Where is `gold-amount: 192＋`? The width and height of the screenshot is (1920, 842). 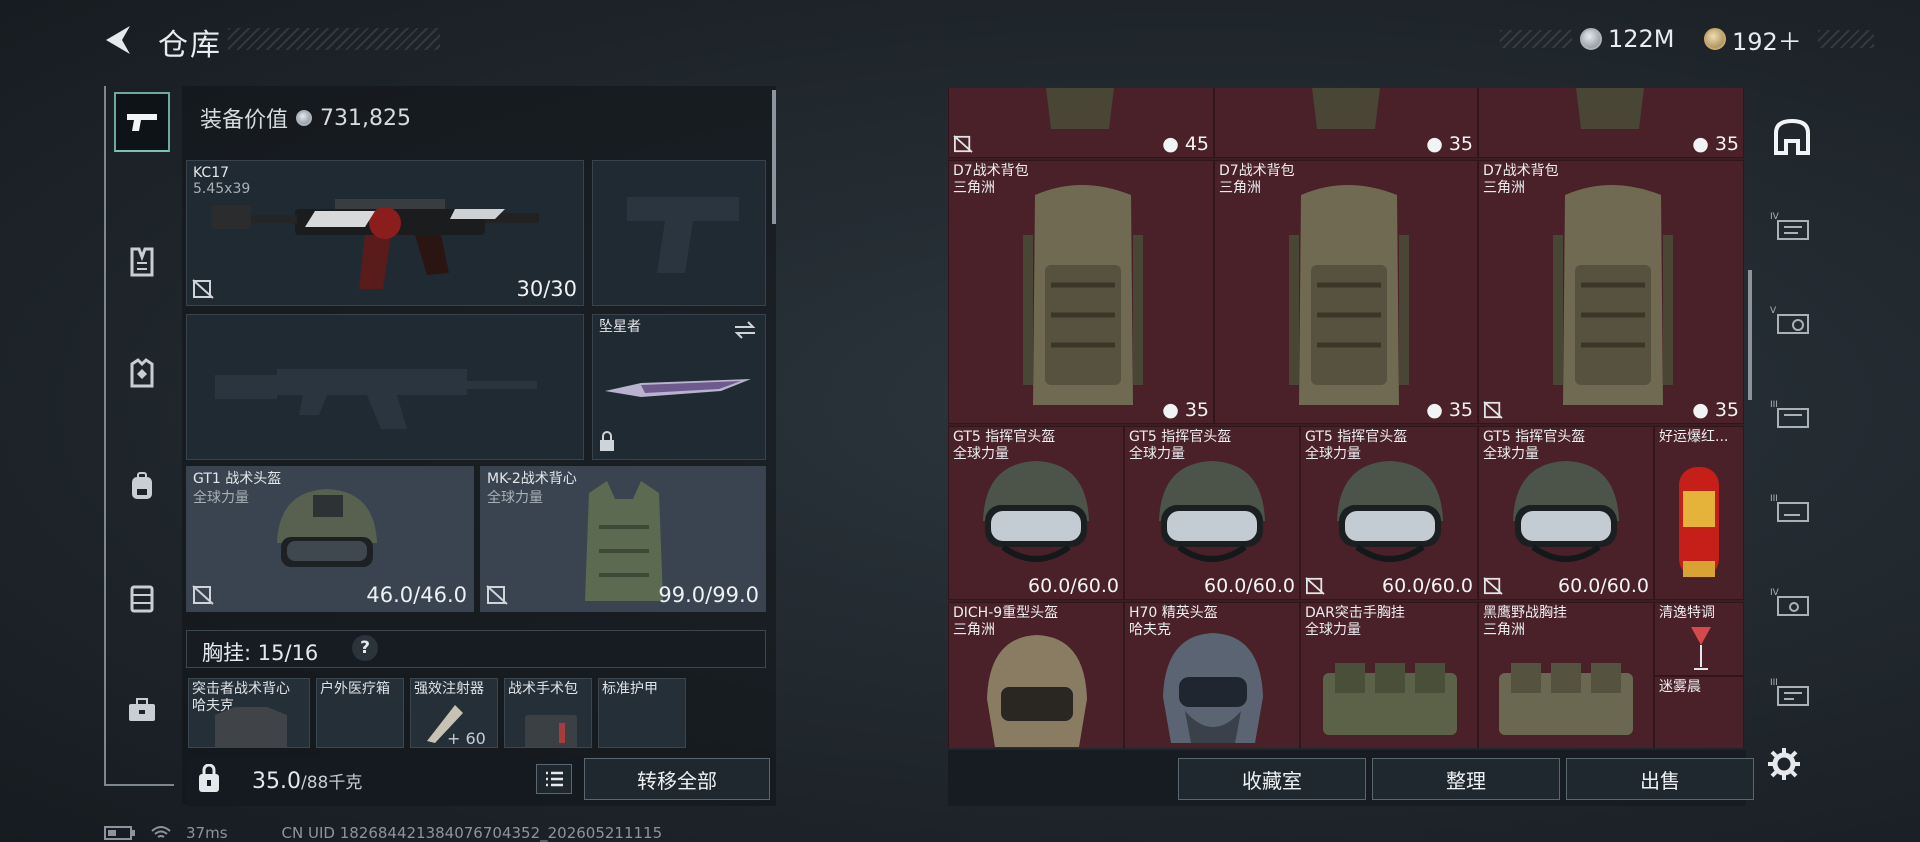 gold-amount: 192＋ is located at coordinates (1767, 41).